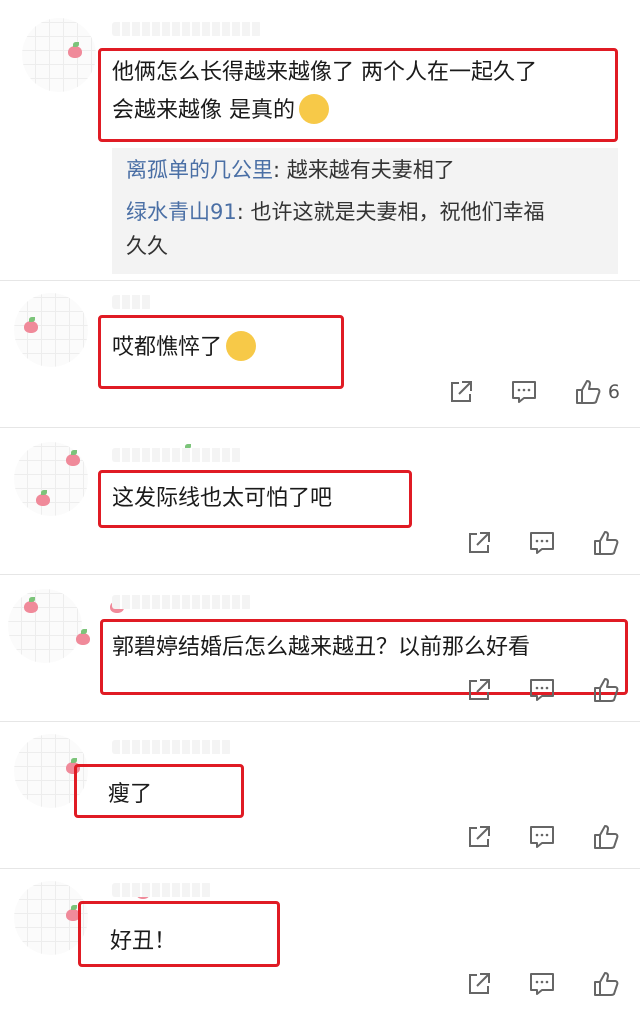 The width and height of the screenshot is (640, 1016). What do you see at coordinates (147, 246) in the screenshot?
I see `reply-text-continued: 久久` at bounding box center [147, 246].